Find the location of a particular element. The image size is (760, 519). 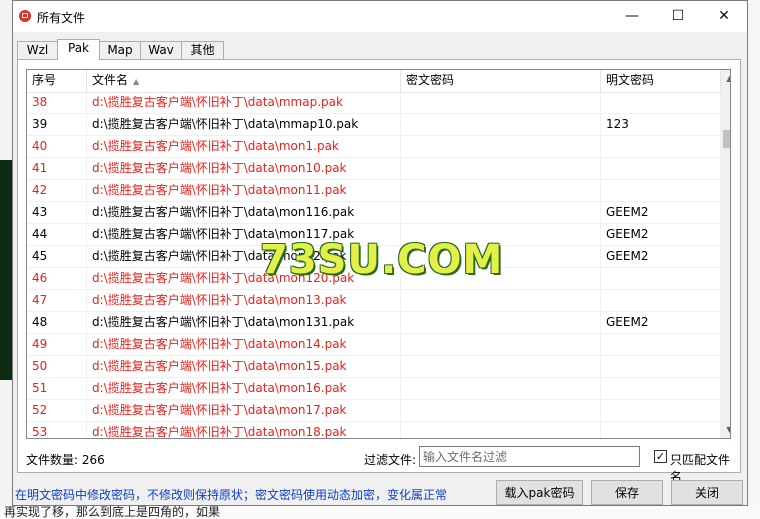

cell-no: 40 is located at coordinates (57, 146).